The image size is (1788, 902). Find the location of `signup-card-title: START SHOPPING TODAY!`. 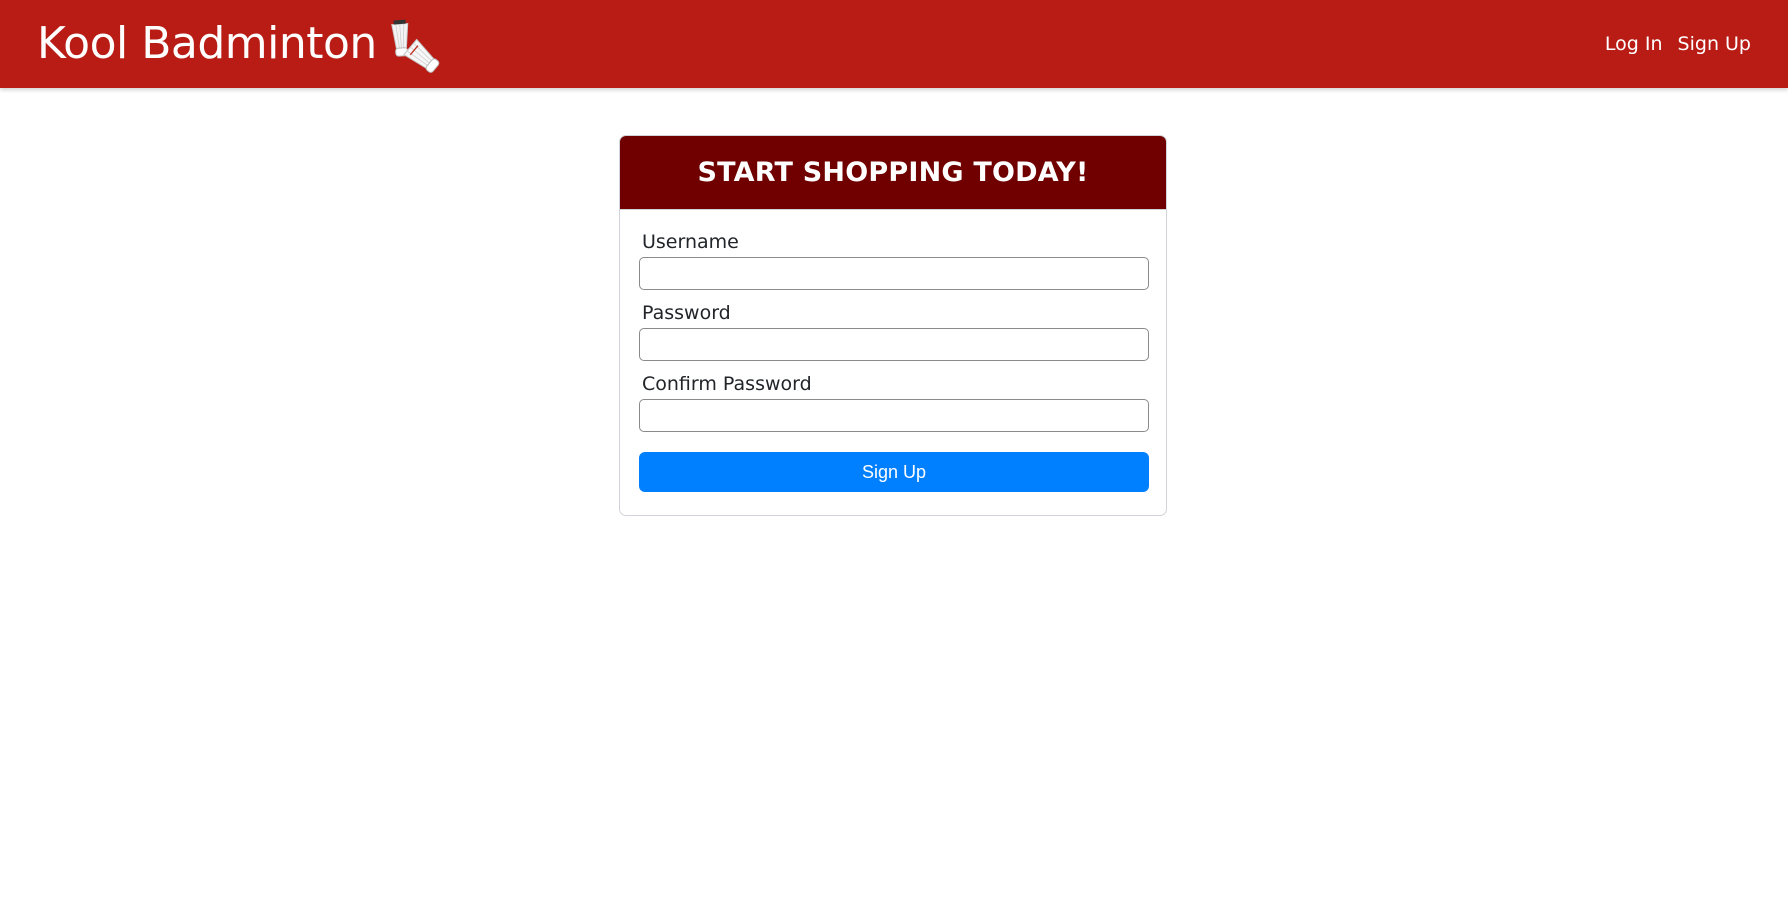

signup-card-title: START SHOPPING TODAY! is located at coordinates (893, 172).